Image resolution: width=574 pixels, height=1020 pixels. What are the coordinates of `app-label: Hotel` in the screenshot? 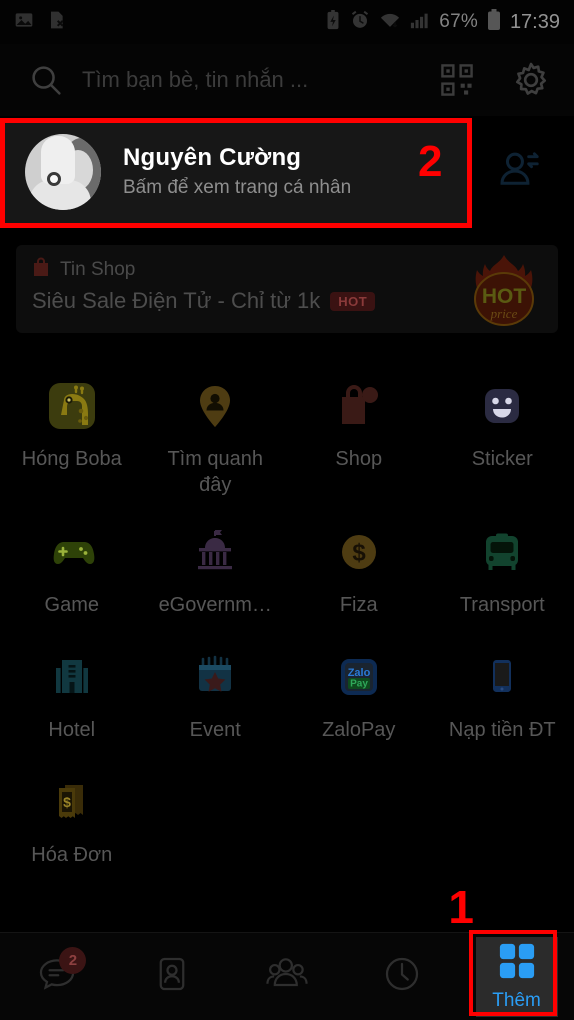 It's located at (72, 730).